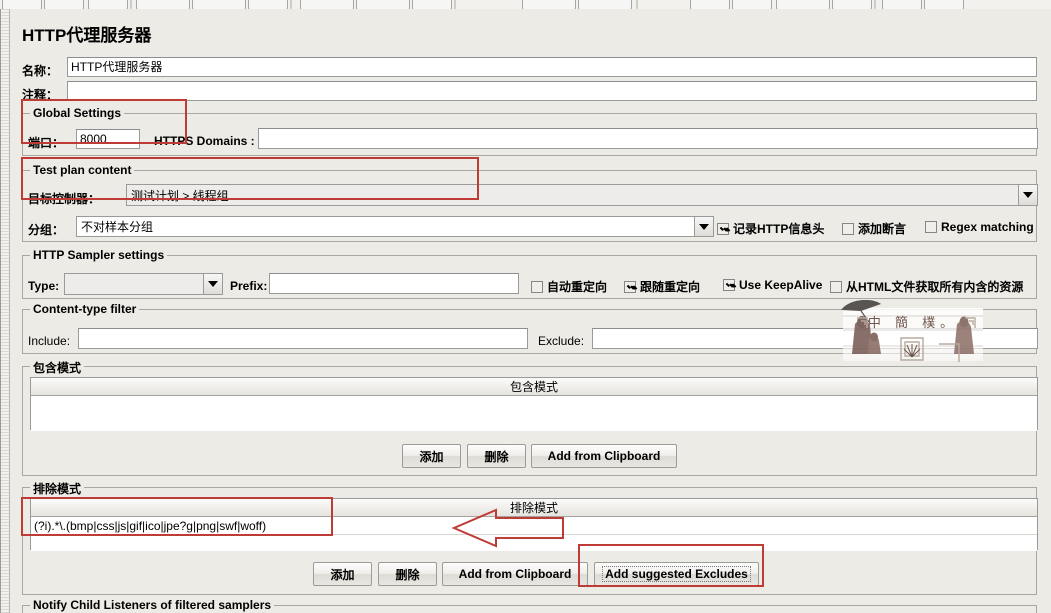 This screenshot has height=613, width=1051. What do you see at coordinates (117, 227) in the screenshot?
I see `grouping-value: 不对样本分组` at bounding box center [117, 227].